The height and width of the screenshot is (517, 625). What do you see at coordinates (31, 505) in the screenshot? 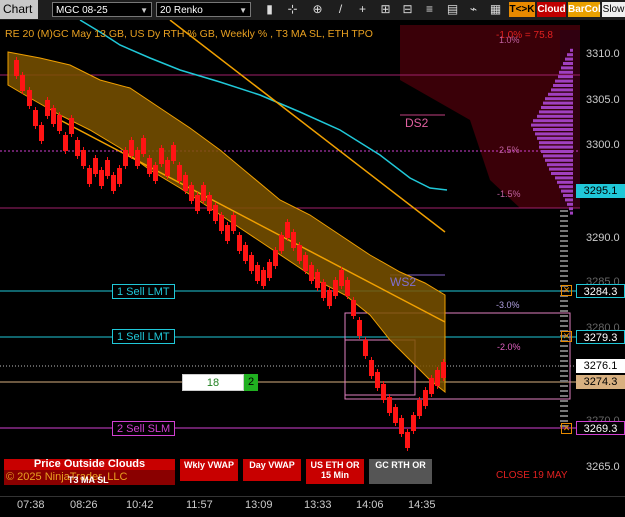
I see `time-tick: 07:38` at bounding box center [31, 505].